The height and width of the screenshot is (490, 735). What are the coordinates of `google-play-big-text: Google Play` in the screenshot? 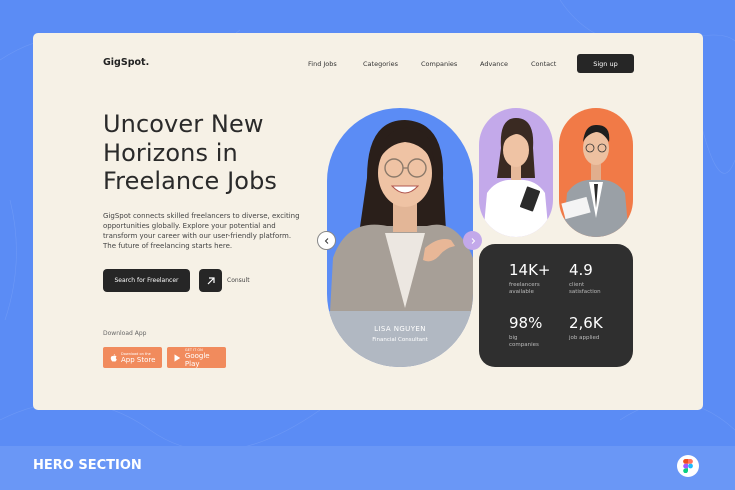 It's located at (197, 359).